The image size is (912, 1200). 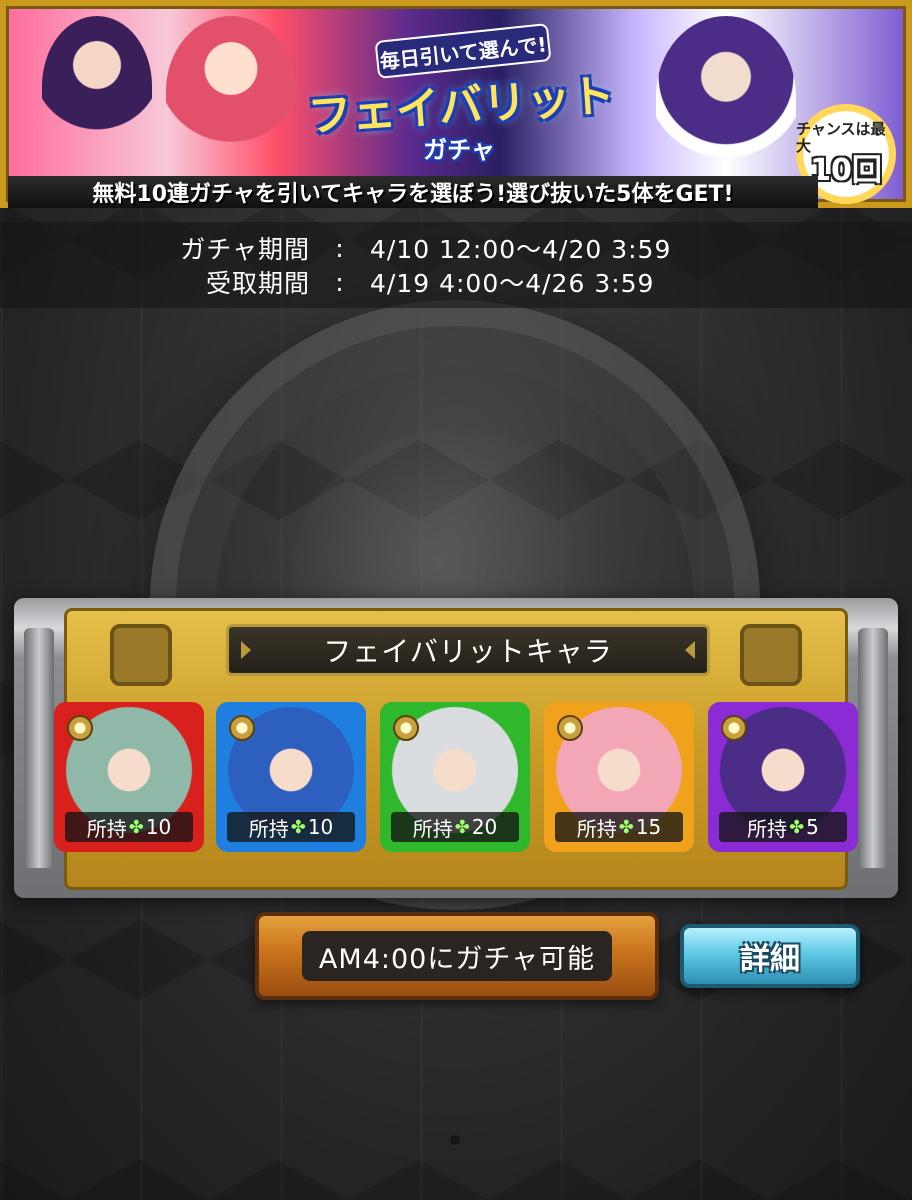 I want to click on owned-count-value: 20, so click(x=484, y=827).